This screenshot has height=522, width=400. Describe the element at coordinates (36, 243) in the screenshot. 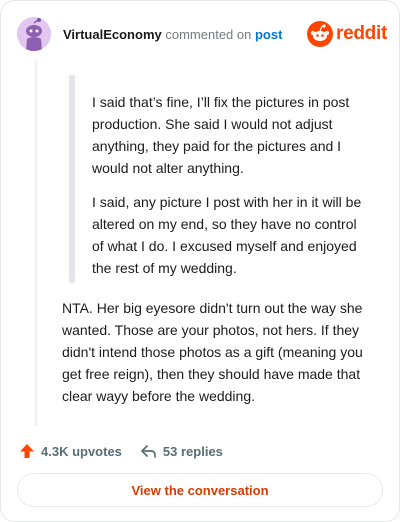

I see `thread-line` at that location.